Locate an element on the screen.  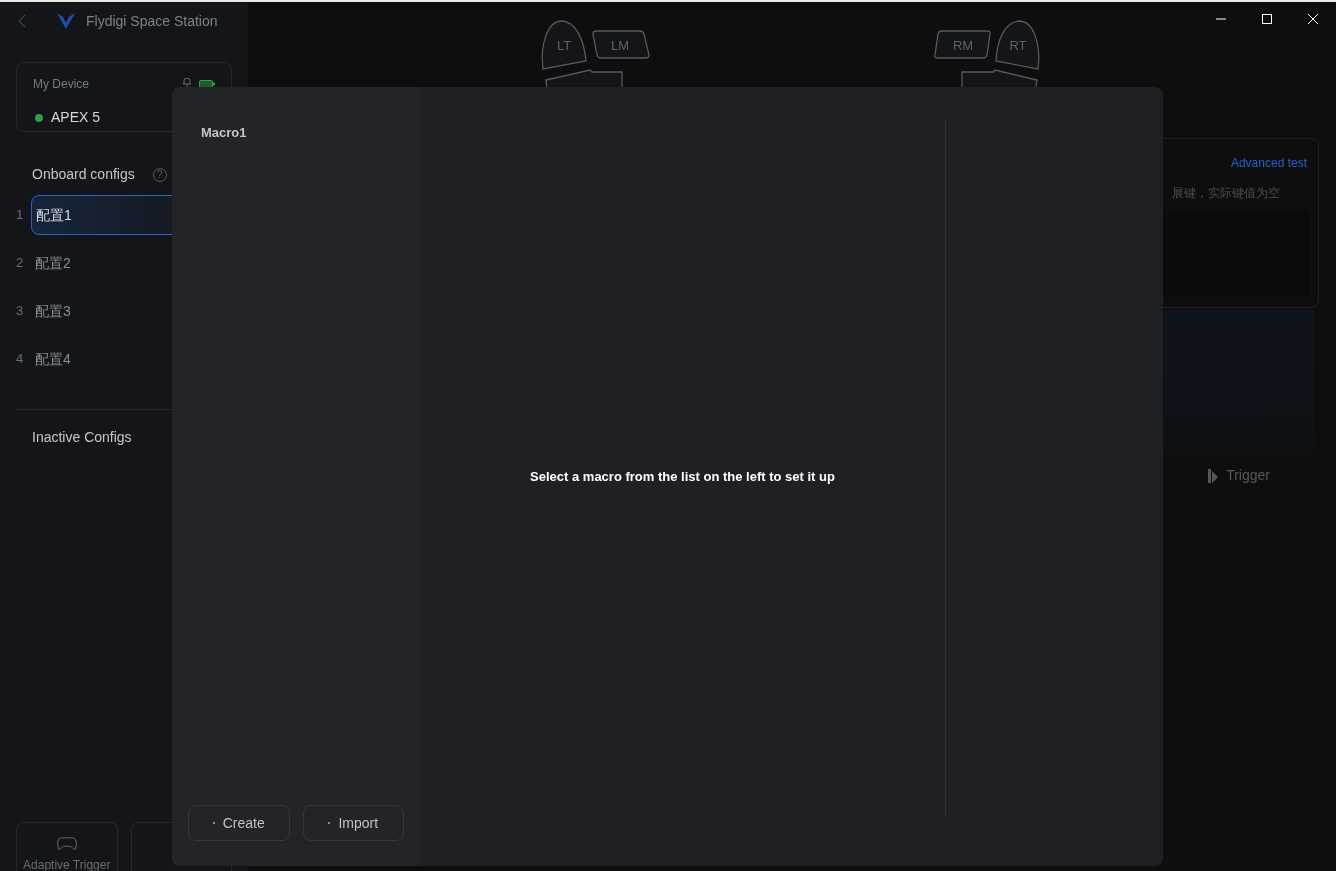
config-index: 2 is located at coordinates (20, 263).